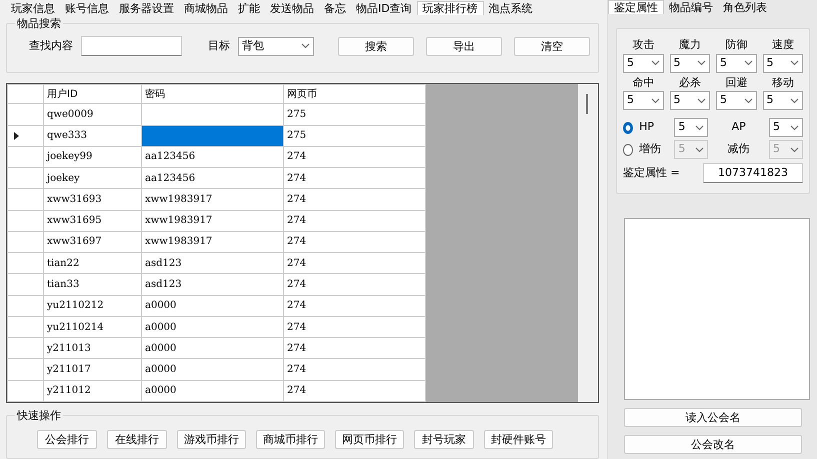  I want to click on result-field: 1073741823, so click(753, 173).